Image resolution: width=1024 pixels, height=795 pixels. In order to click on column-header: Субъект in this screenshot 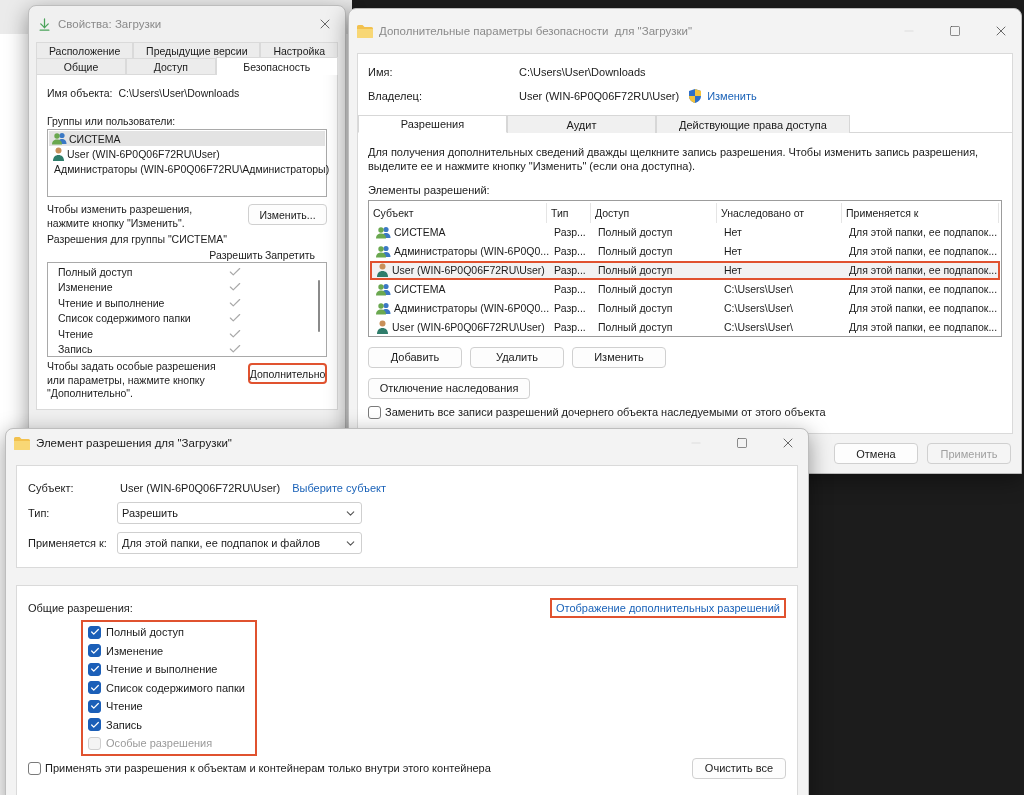, I will do `click(458, 212)`.